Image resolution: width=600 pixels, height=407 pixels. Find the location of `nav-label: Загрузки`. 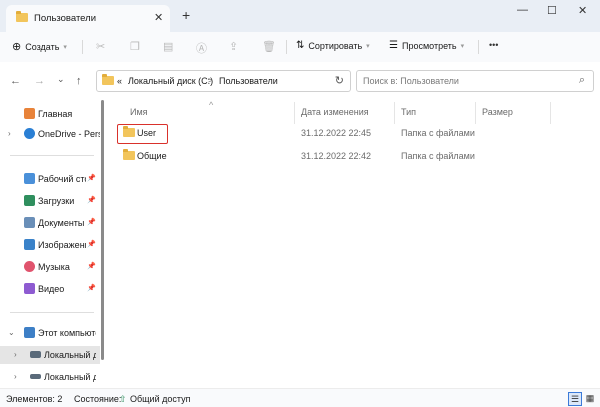

nav-label: Загрузки is located at coordinates (56, 201).